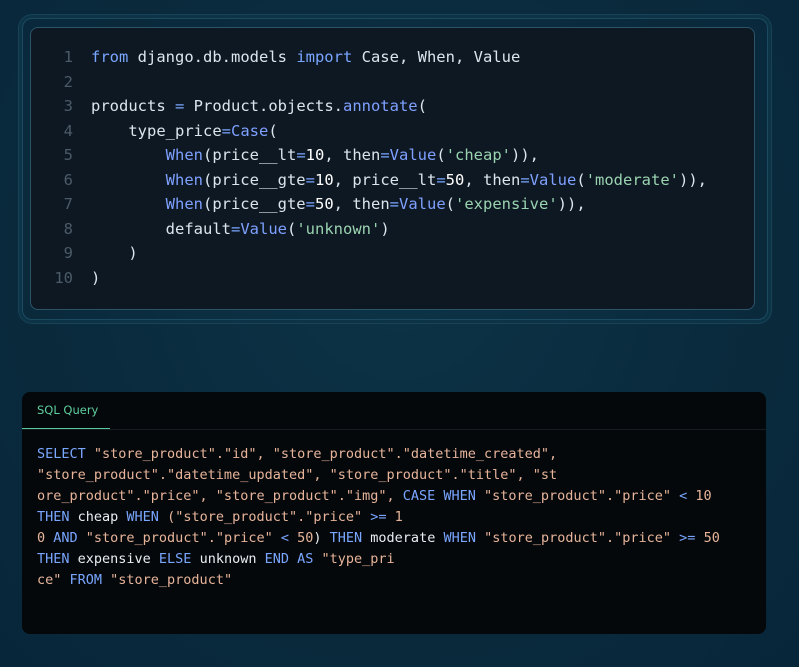  Describe the element at coordinates (68, 253) in the screenshot. I see `line-number: 9` at that location.